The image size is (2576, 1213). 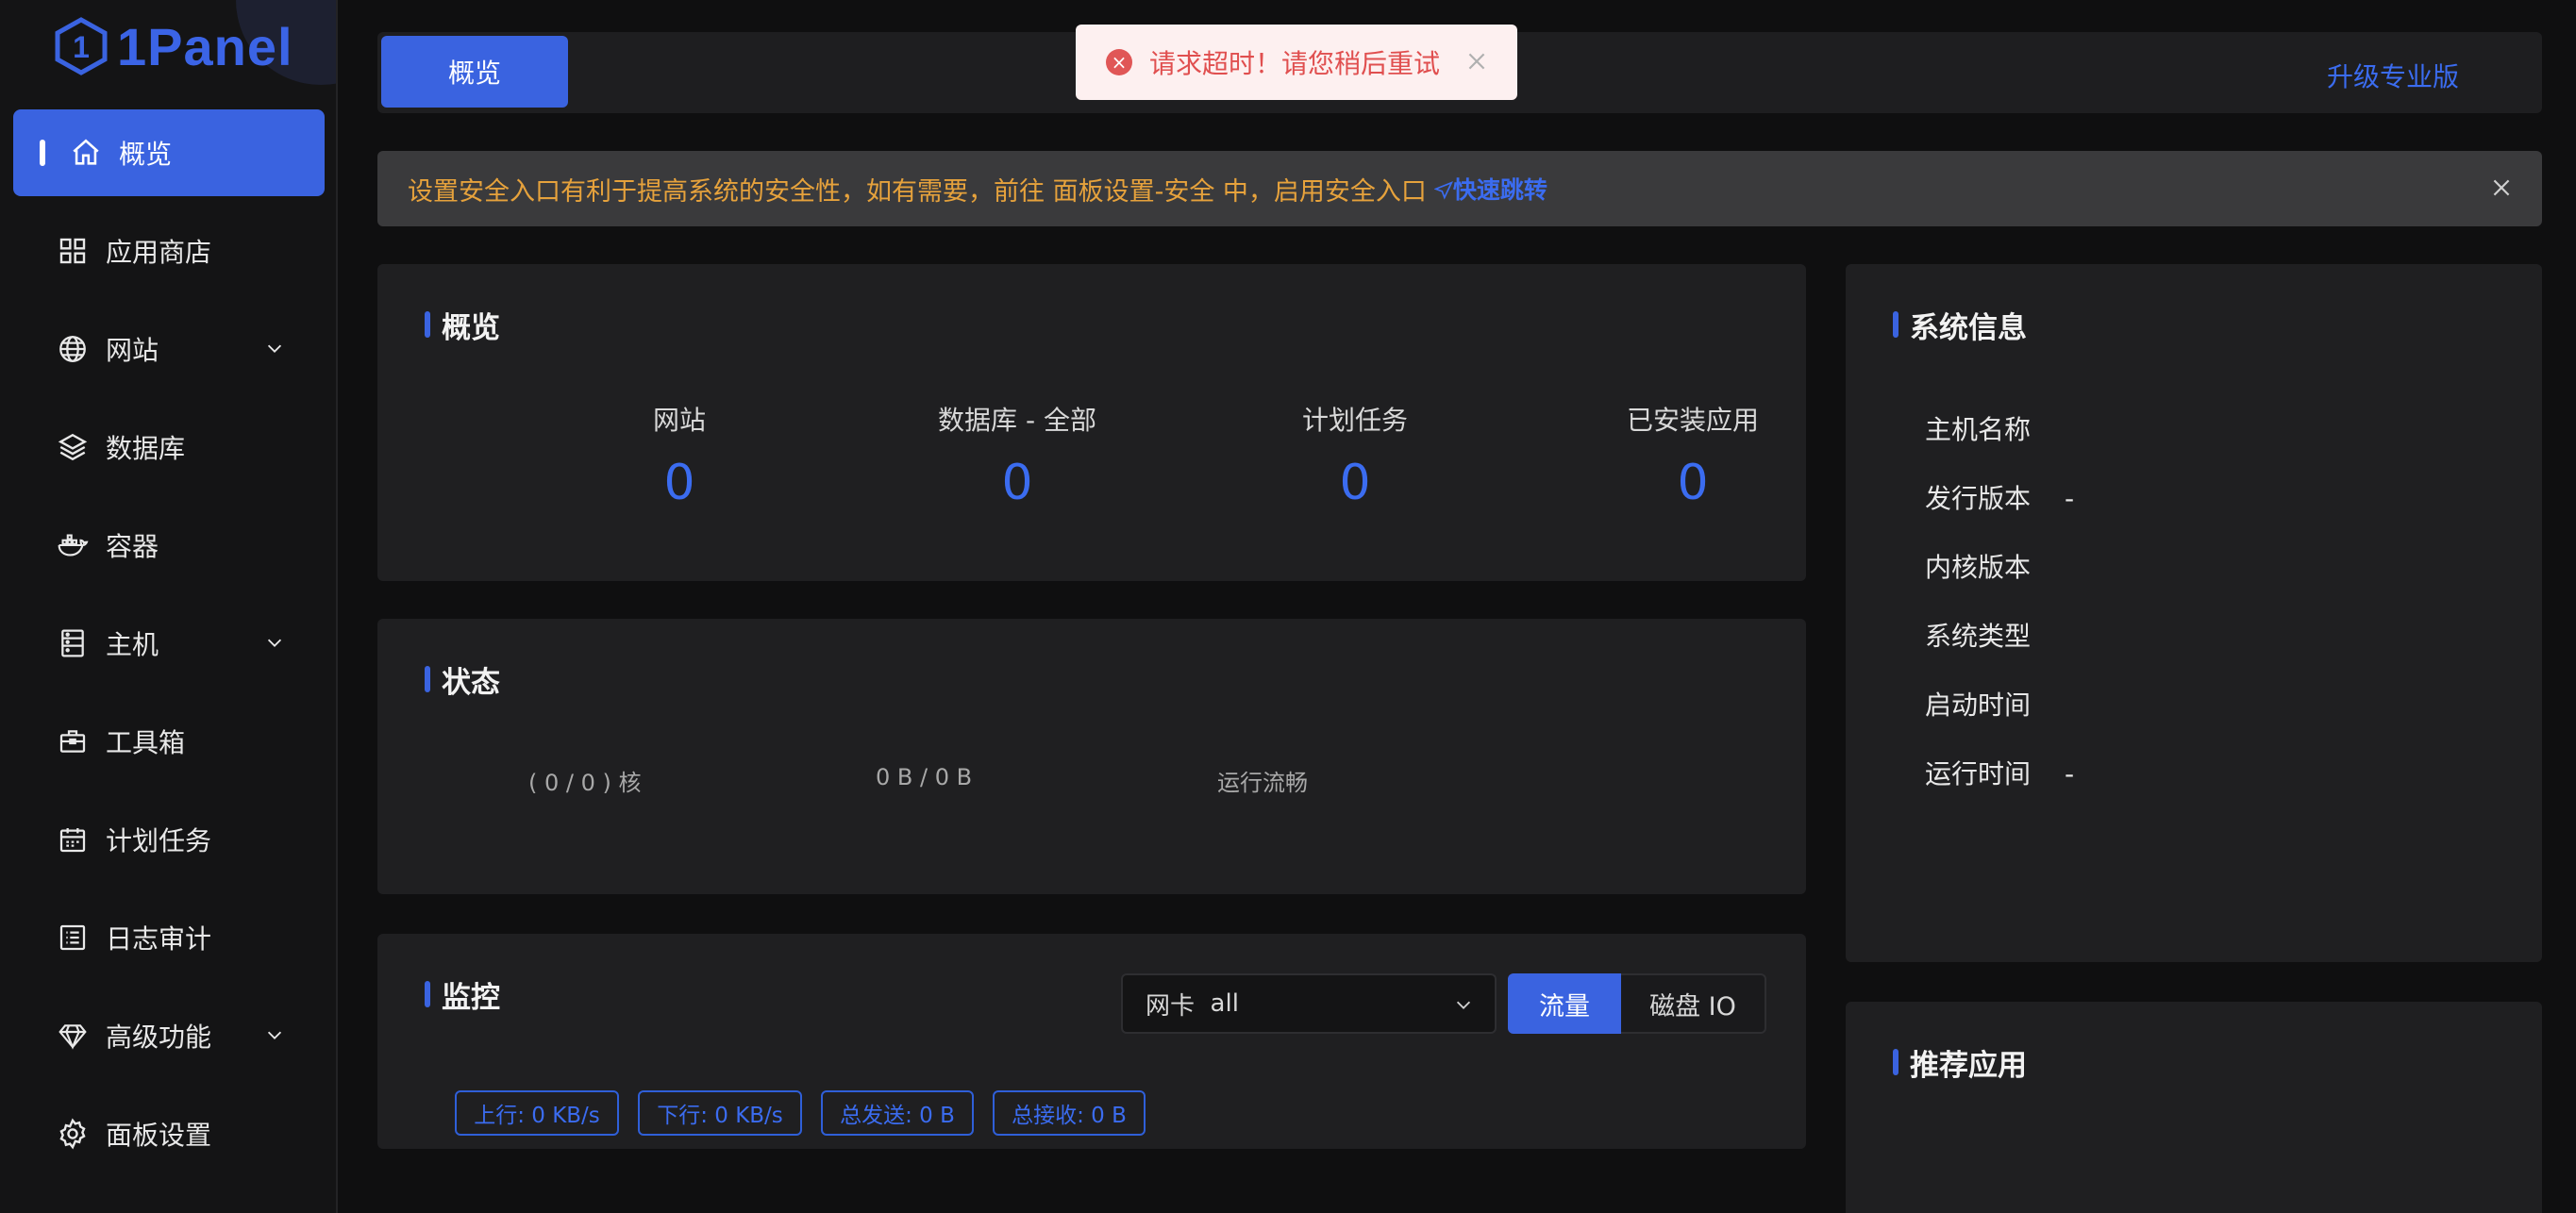 I want to click on sidebar-item-cron: 计划任务, so click(x=169, y=840).